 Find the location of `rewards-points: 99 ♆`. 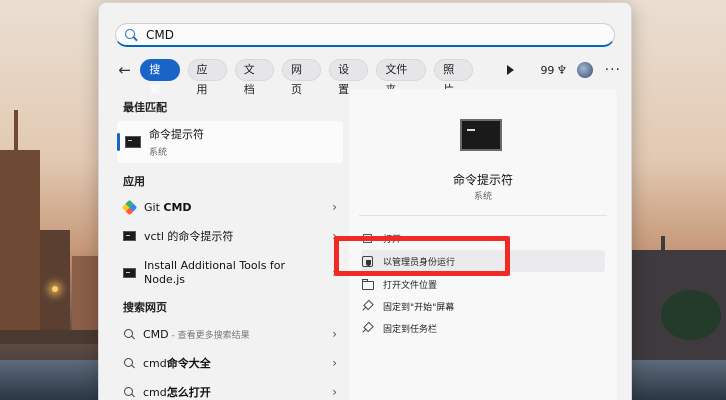

rewards-points: 99 ♆ is located at coordinates (553, 70).